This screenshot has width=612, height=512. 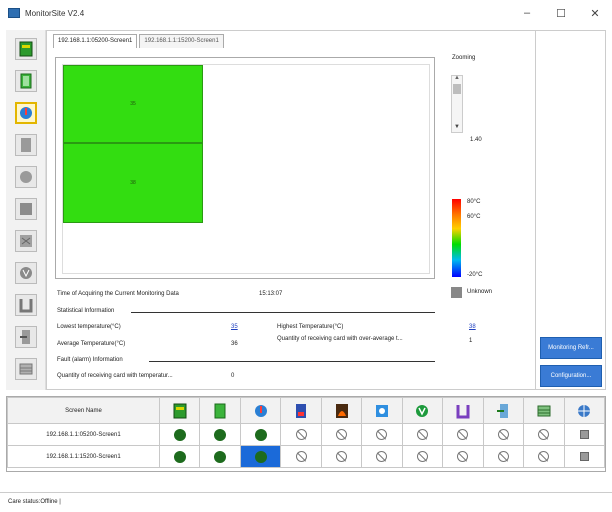 I want to click on legend-label-unknown: Unknown, so click(x=480, y=292).